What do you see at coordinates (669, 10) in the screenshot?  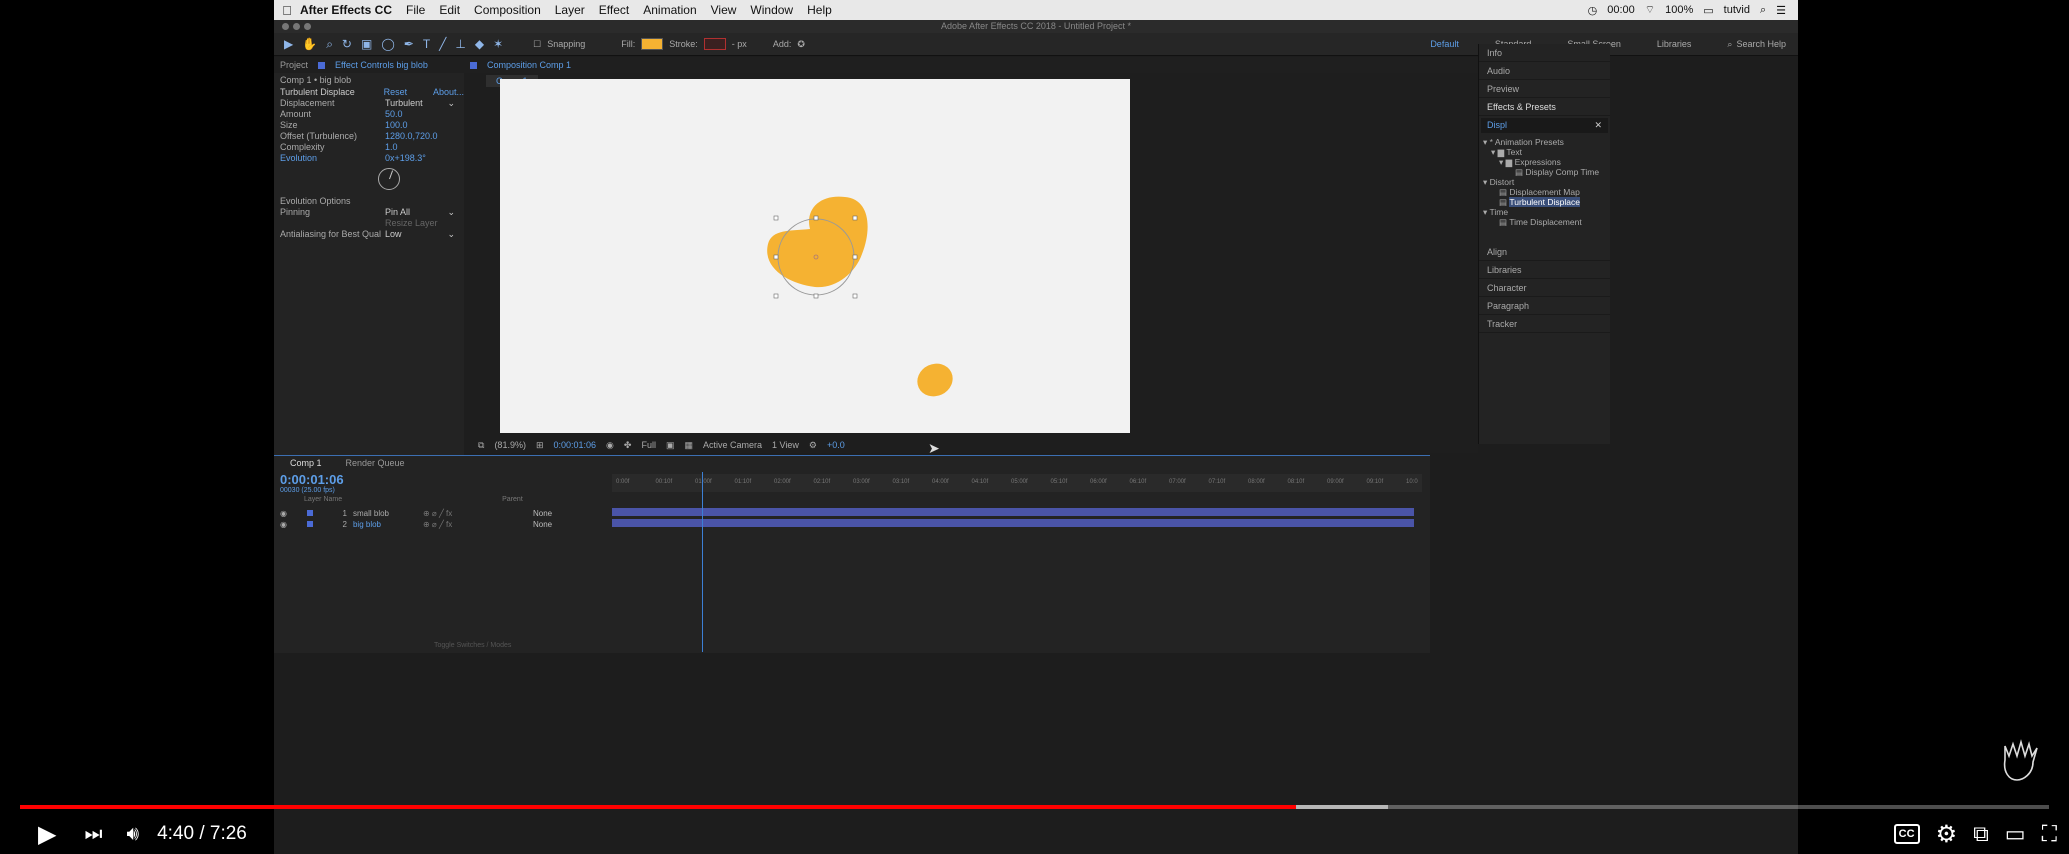 I see `menu-animation: Animation` at bounding box center [669, 10].